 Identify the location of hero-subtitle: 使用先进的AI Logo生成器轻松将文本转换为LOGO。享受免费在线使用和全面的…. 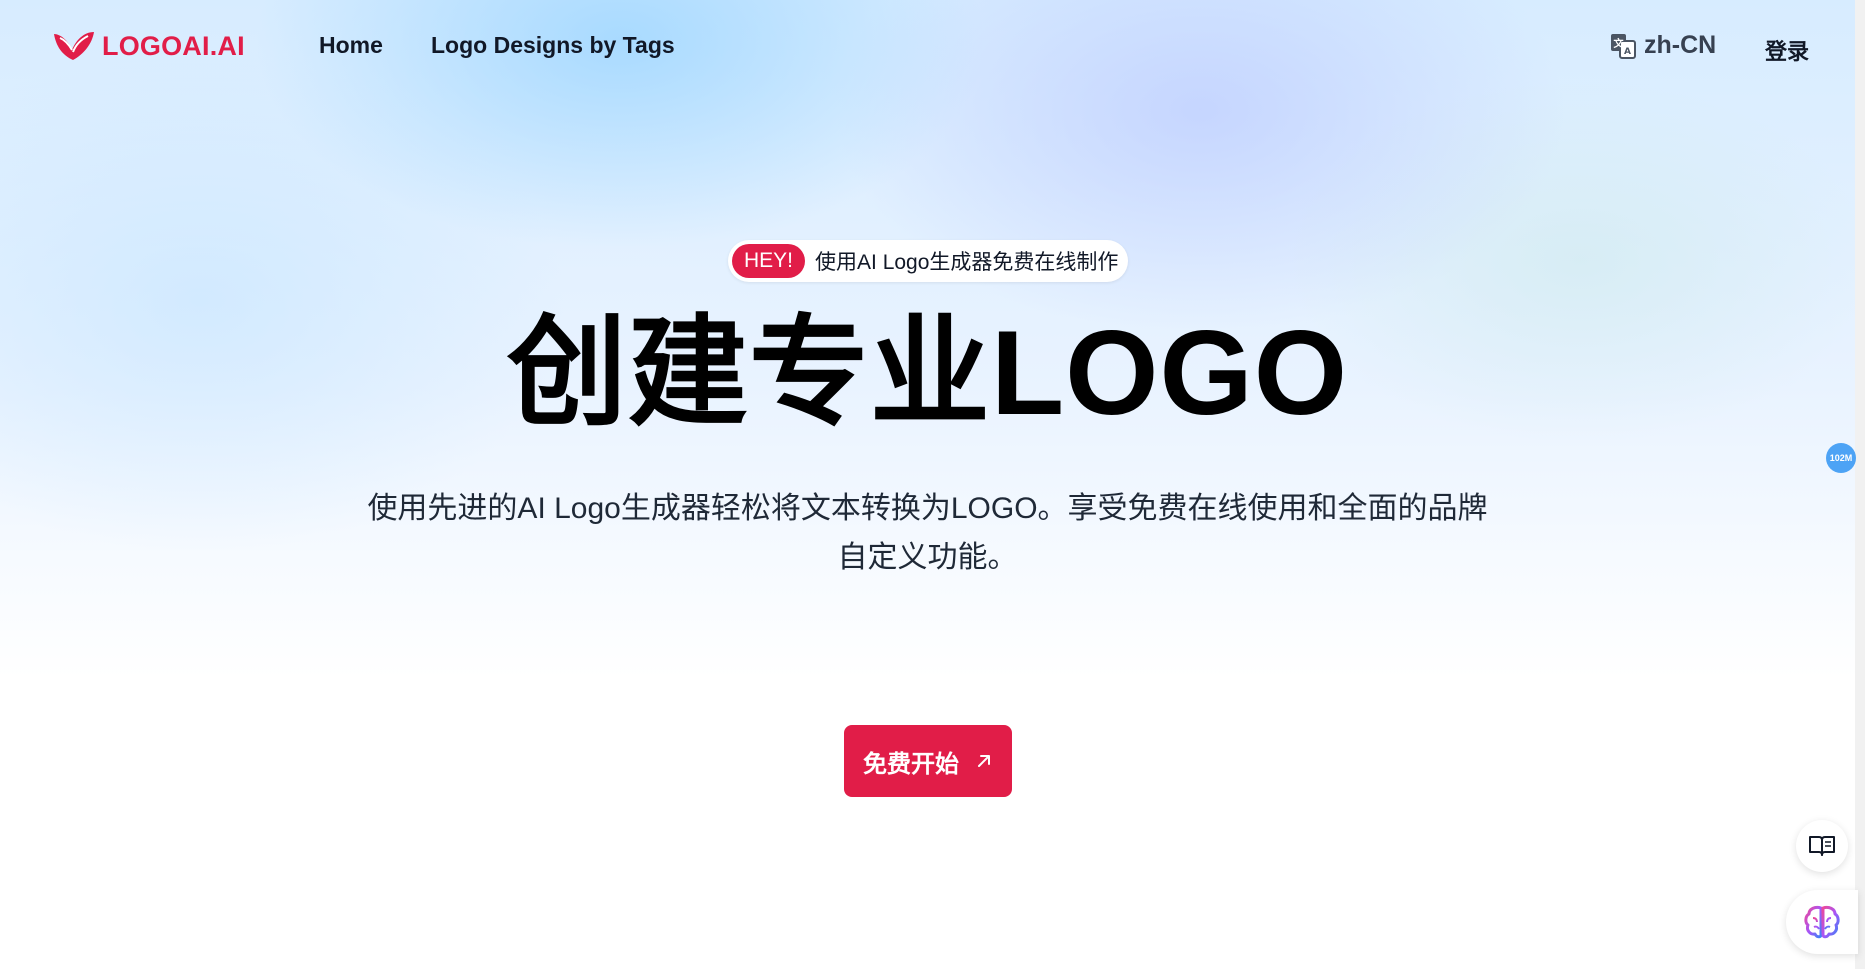
(927, 533).